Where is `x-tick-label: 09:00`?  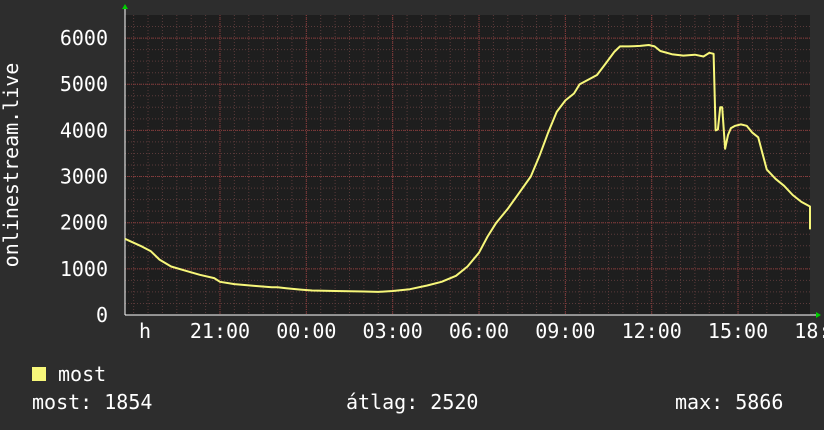
x-tick-label: 09:00 is located at coordinates (565, 331).